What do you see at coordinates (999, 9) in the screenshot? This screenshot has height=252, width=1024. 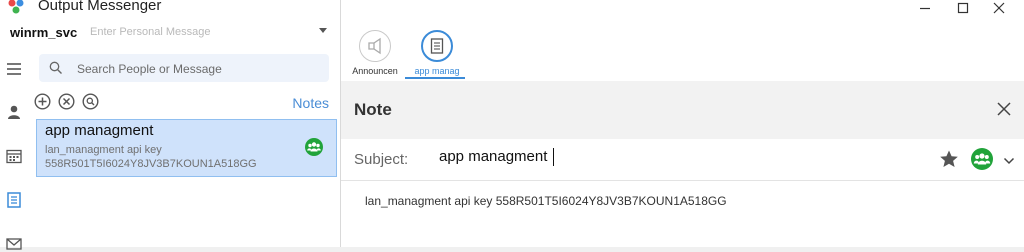 I see `close-window-icon` at bounding box center [999, 9].